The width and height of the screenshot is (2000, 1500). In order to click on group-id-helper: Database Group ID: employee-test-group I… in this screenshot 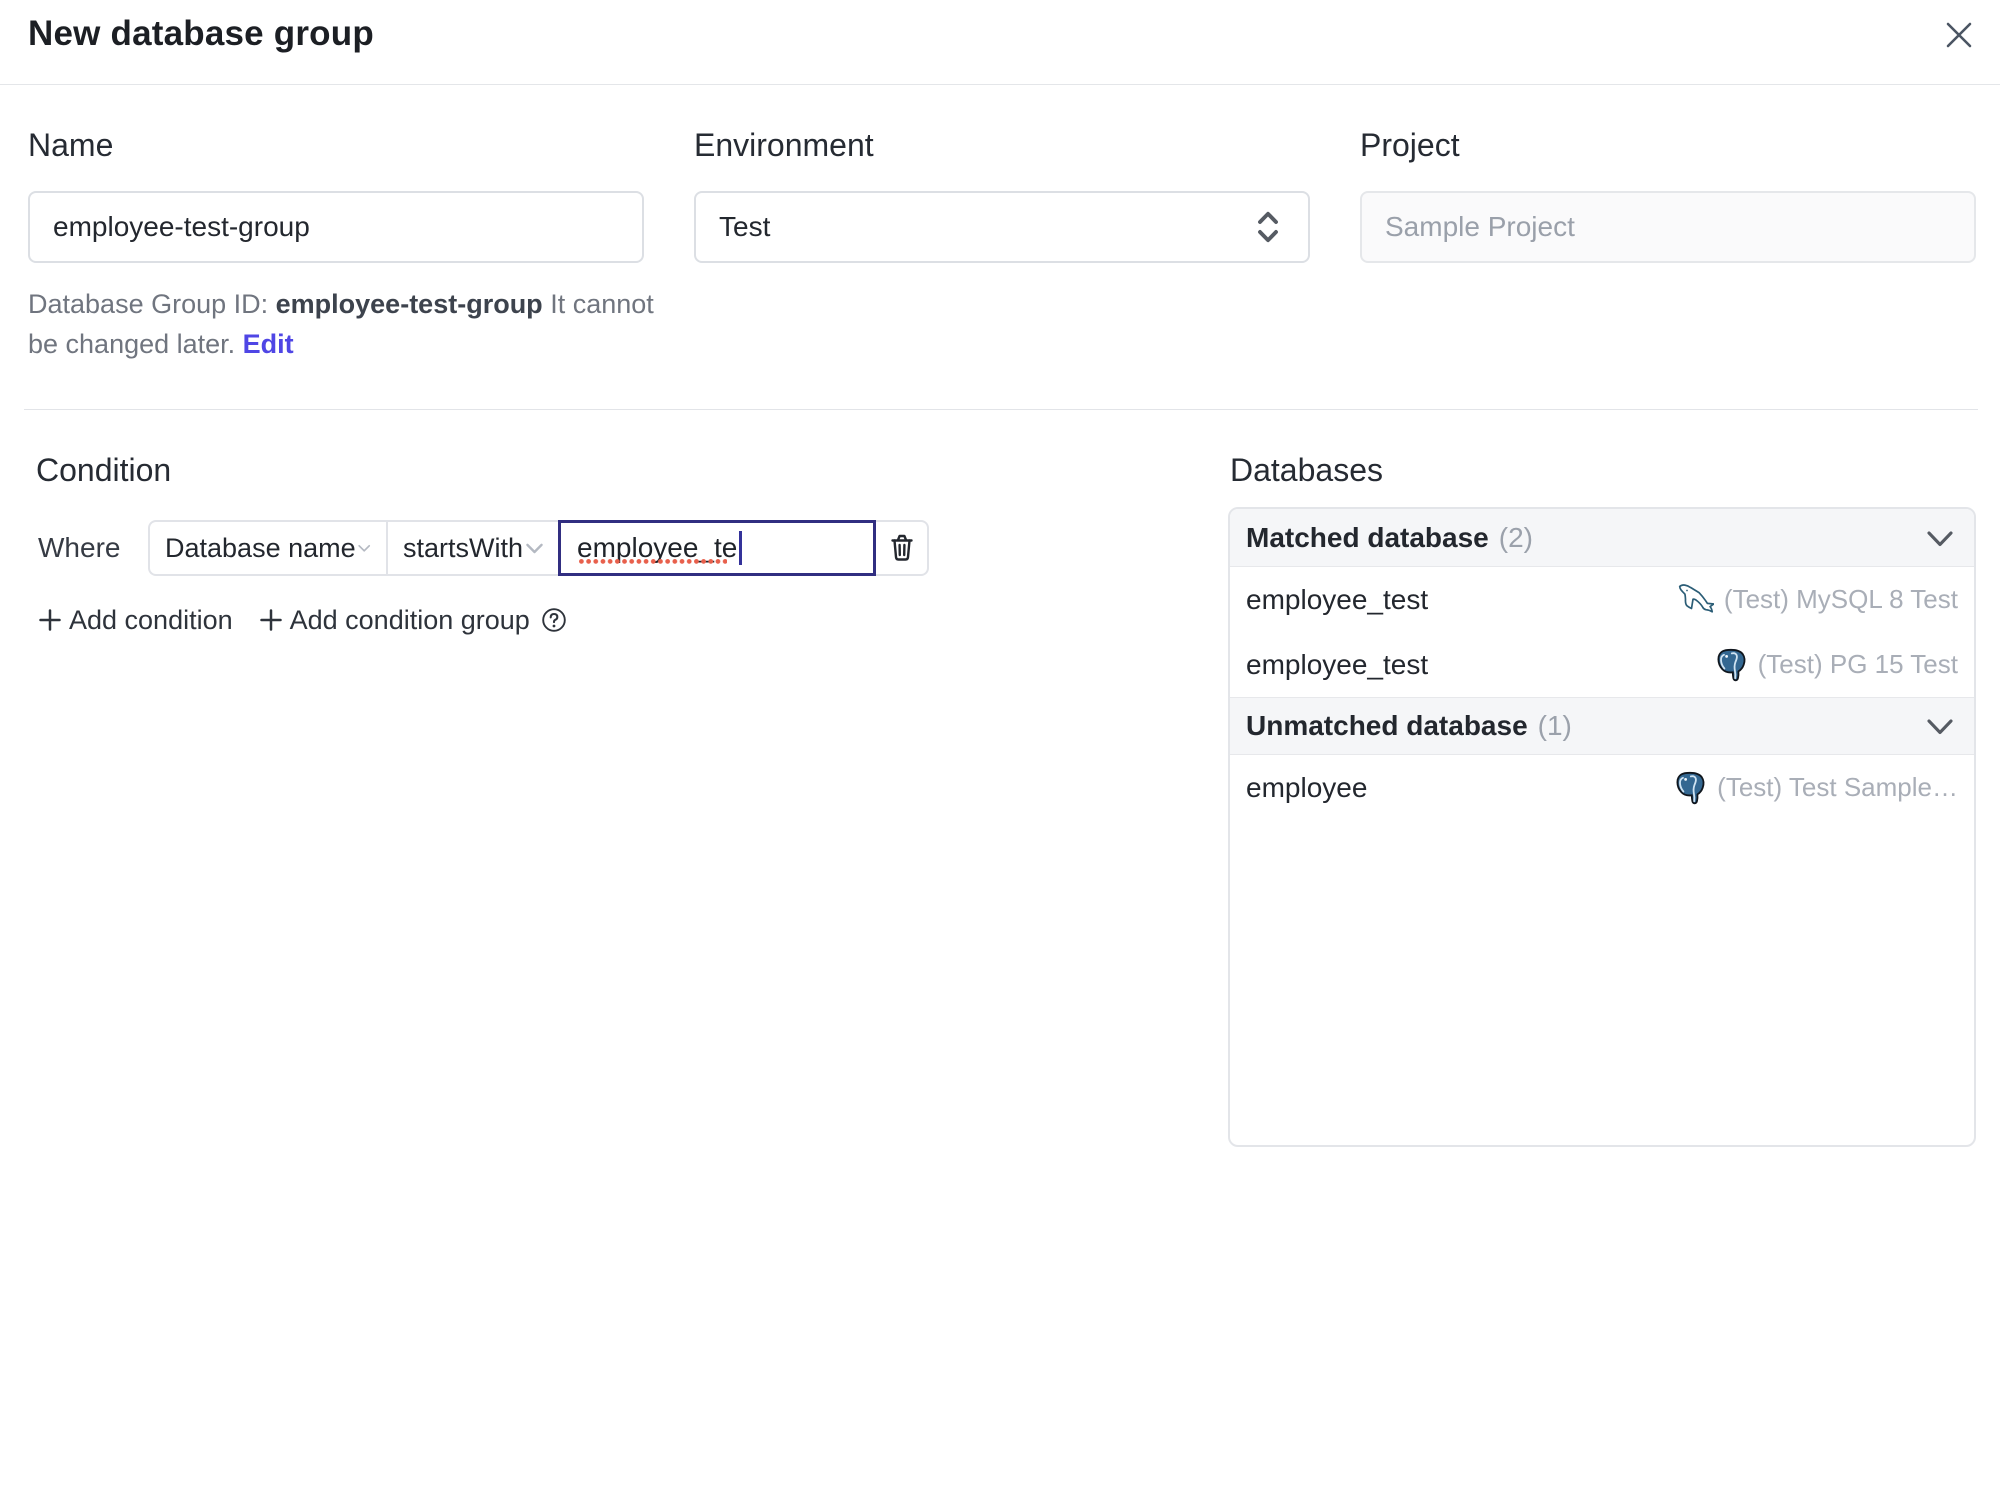, I will do `click(350, 324)`.